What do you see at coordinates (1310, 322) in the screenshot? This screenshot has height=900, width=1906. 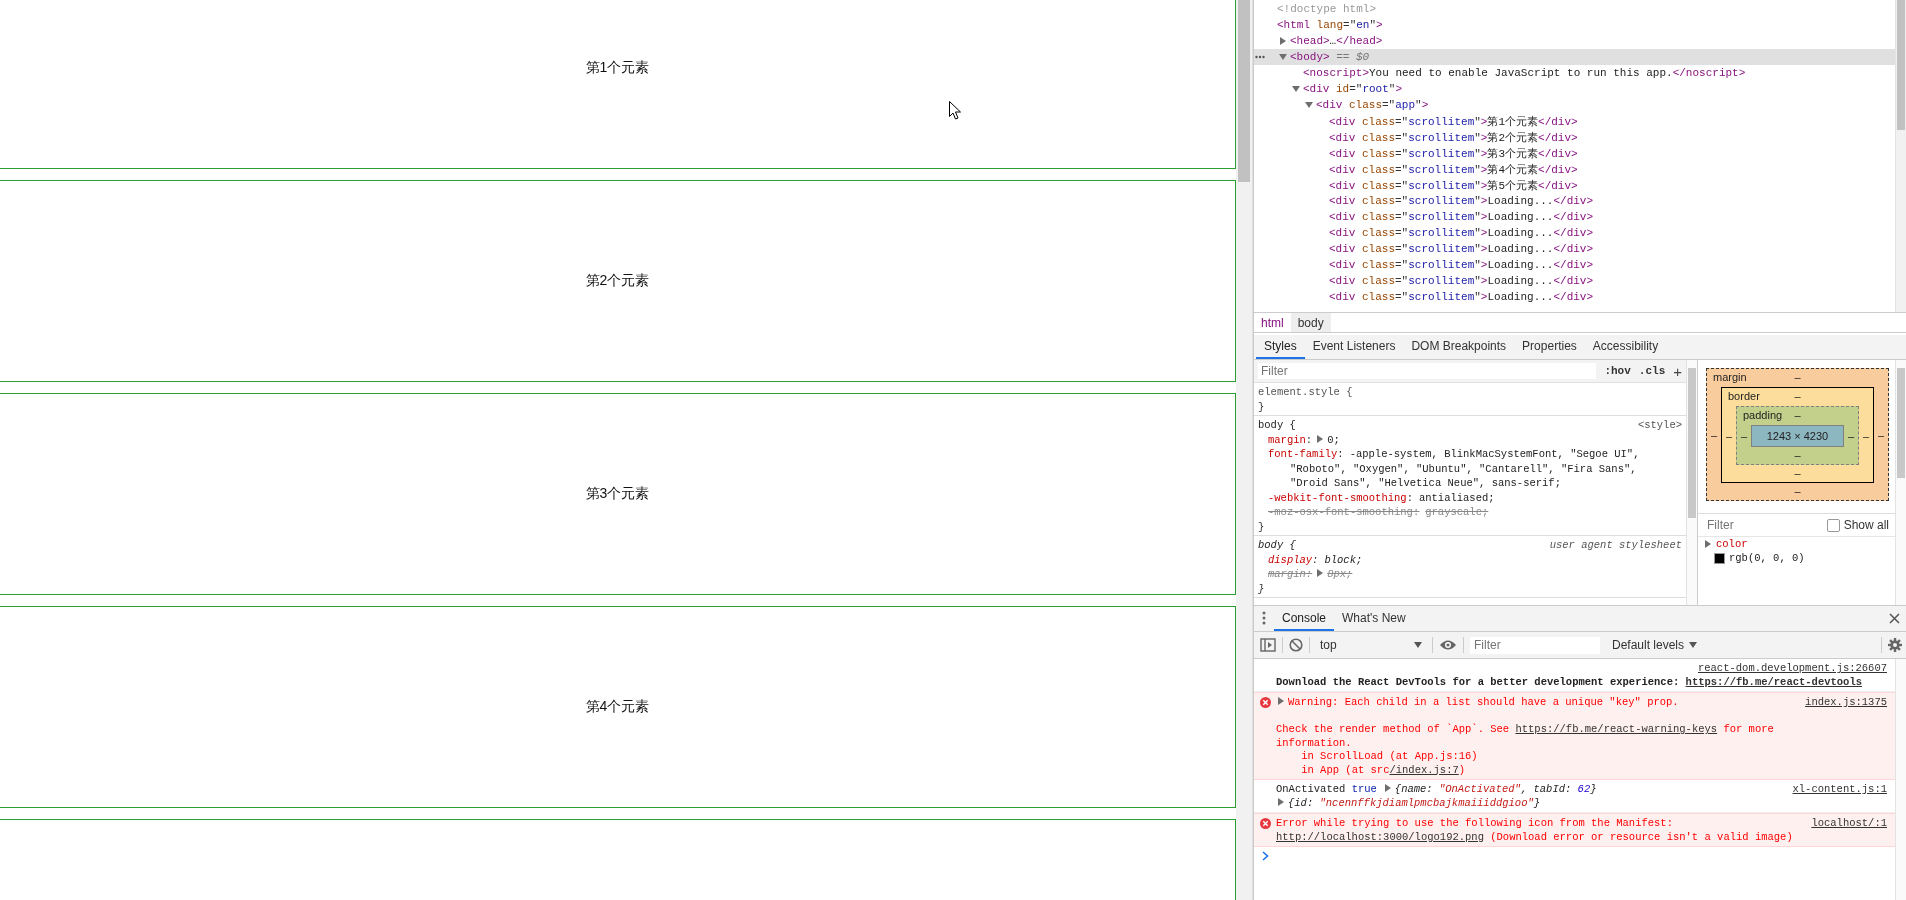 I see `breadcrumb: body` at bounding box center [1310, 322].